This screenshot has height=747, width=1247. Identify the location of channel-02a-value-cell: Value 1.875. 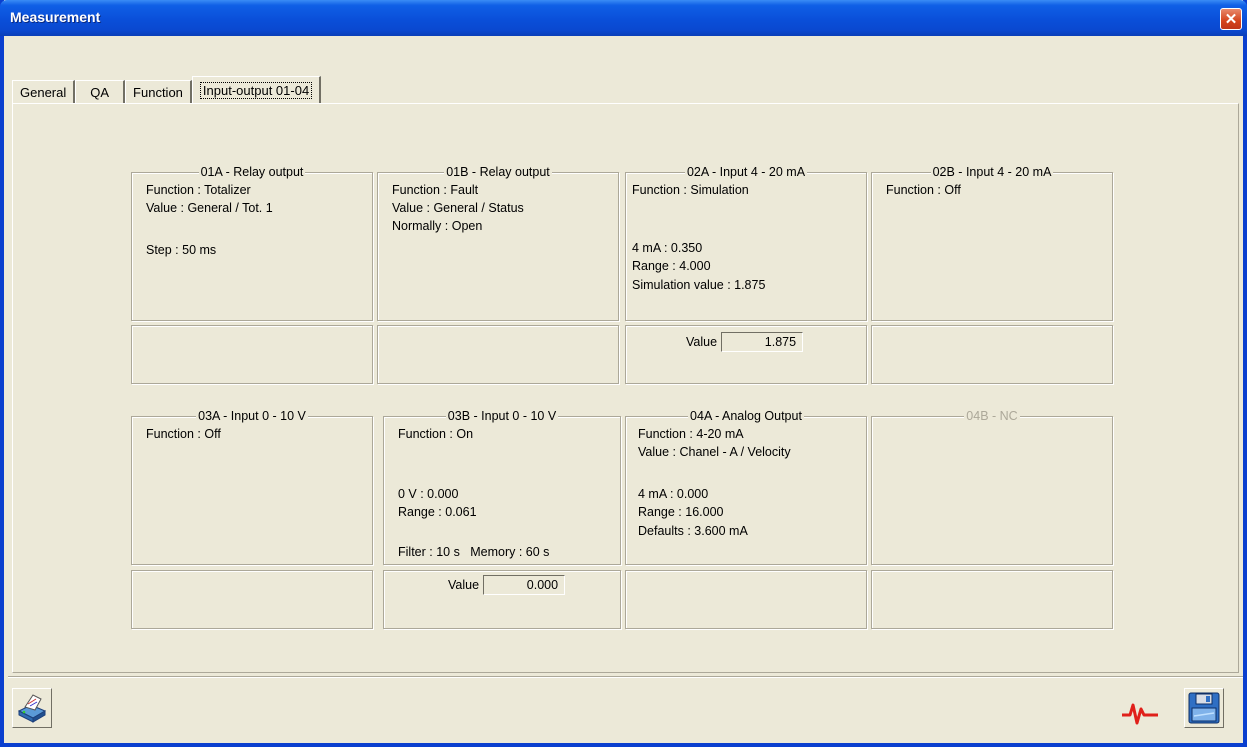
(746, 354).